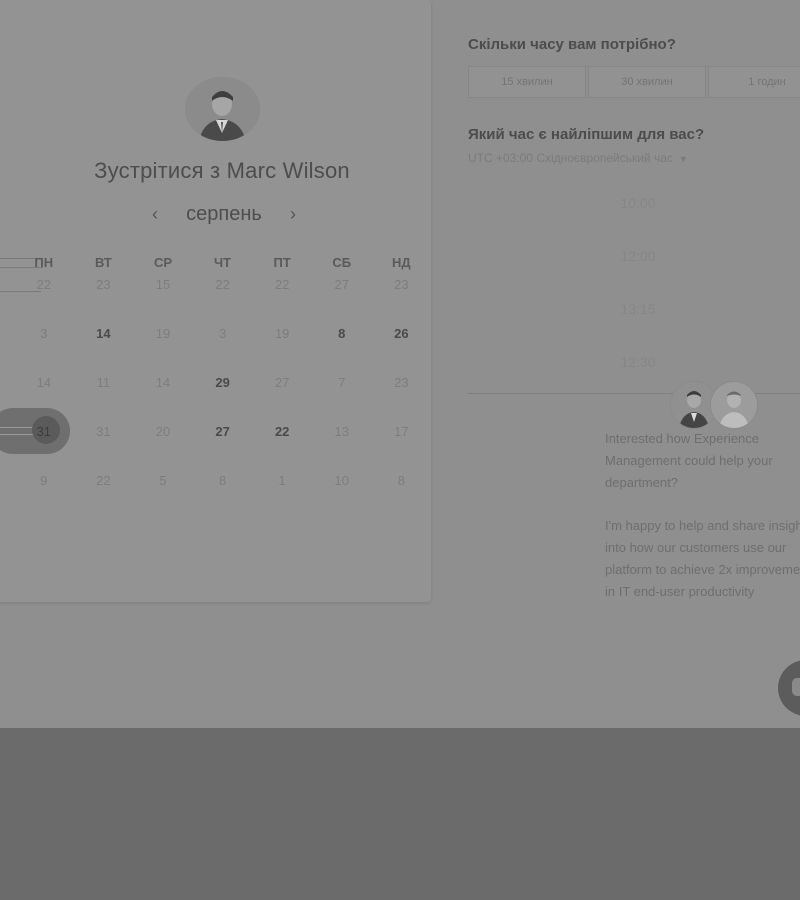 This screenshot has height=900, width=800. Describe the element at coordinates (638, 362) in the screenshot. I see `time-slot: 12:30` at that location.